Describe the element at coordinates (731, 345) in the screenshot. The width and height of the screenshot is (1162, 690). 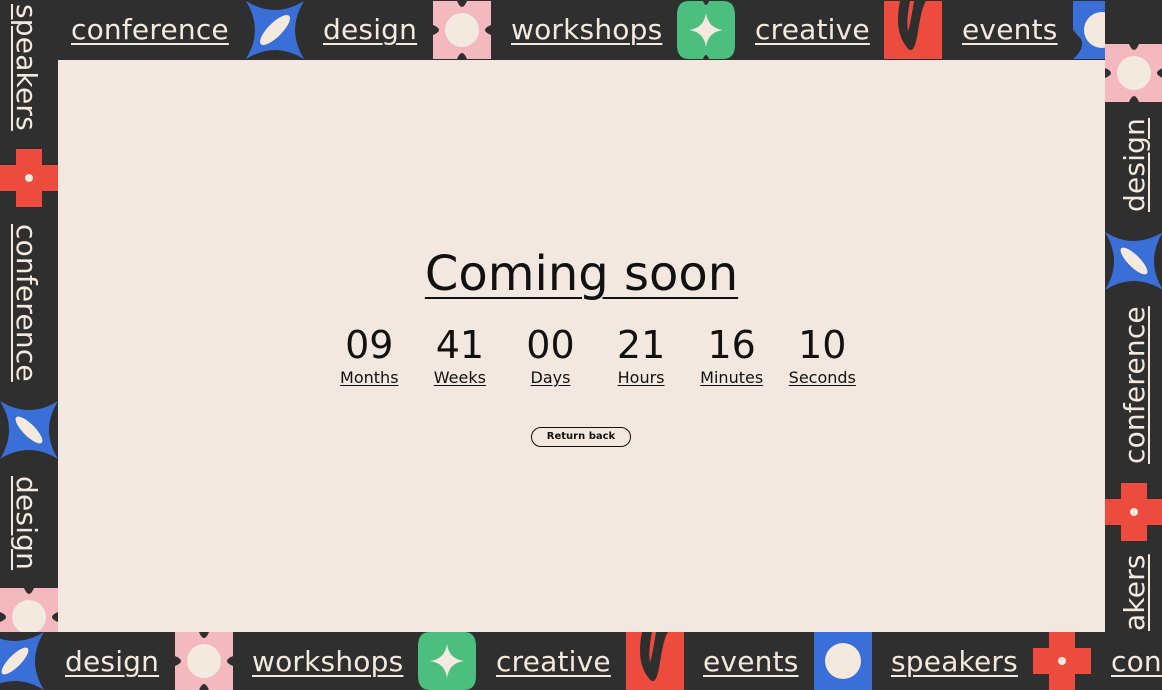
I see `countdown-value: 16` at that location.